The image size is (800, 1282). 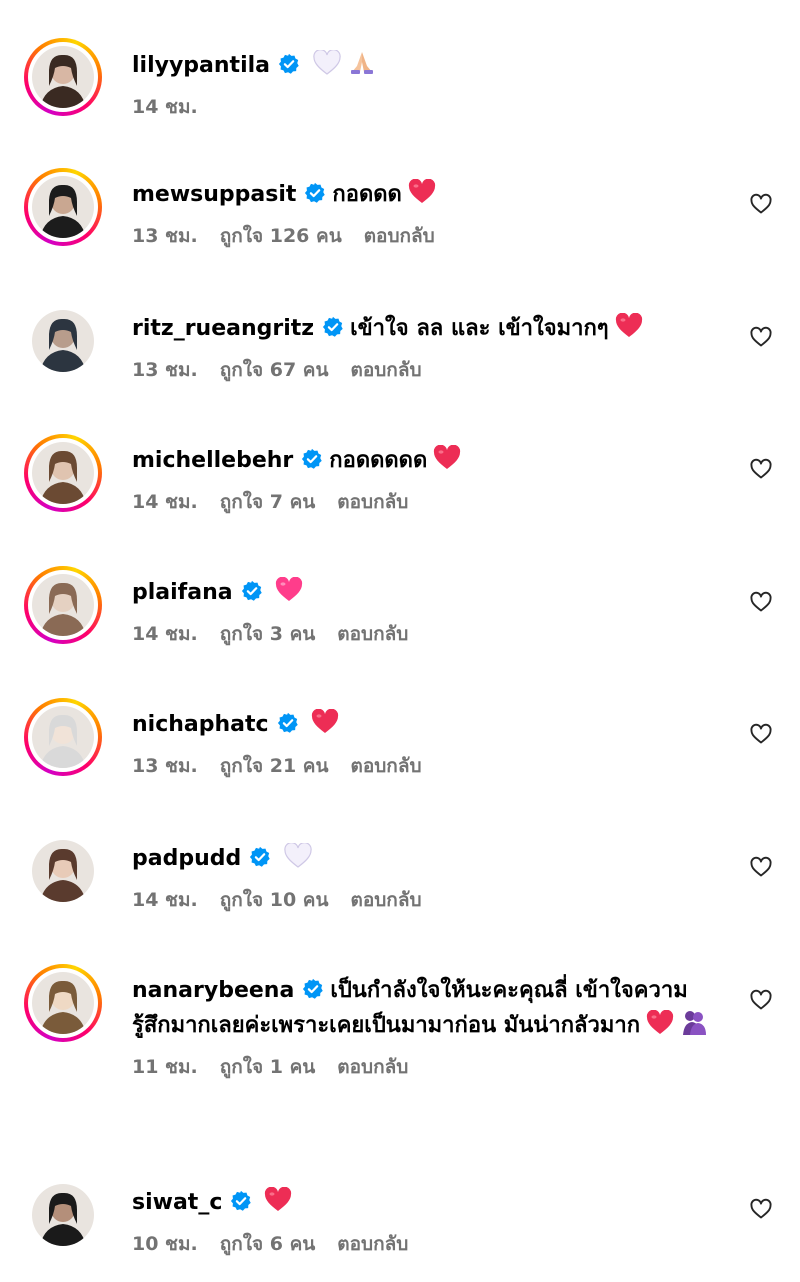 What do you see at coordinates (214, 194) in the screenshot?
I see `username-link: mewsuppasit` at bounding box center [214, 194].